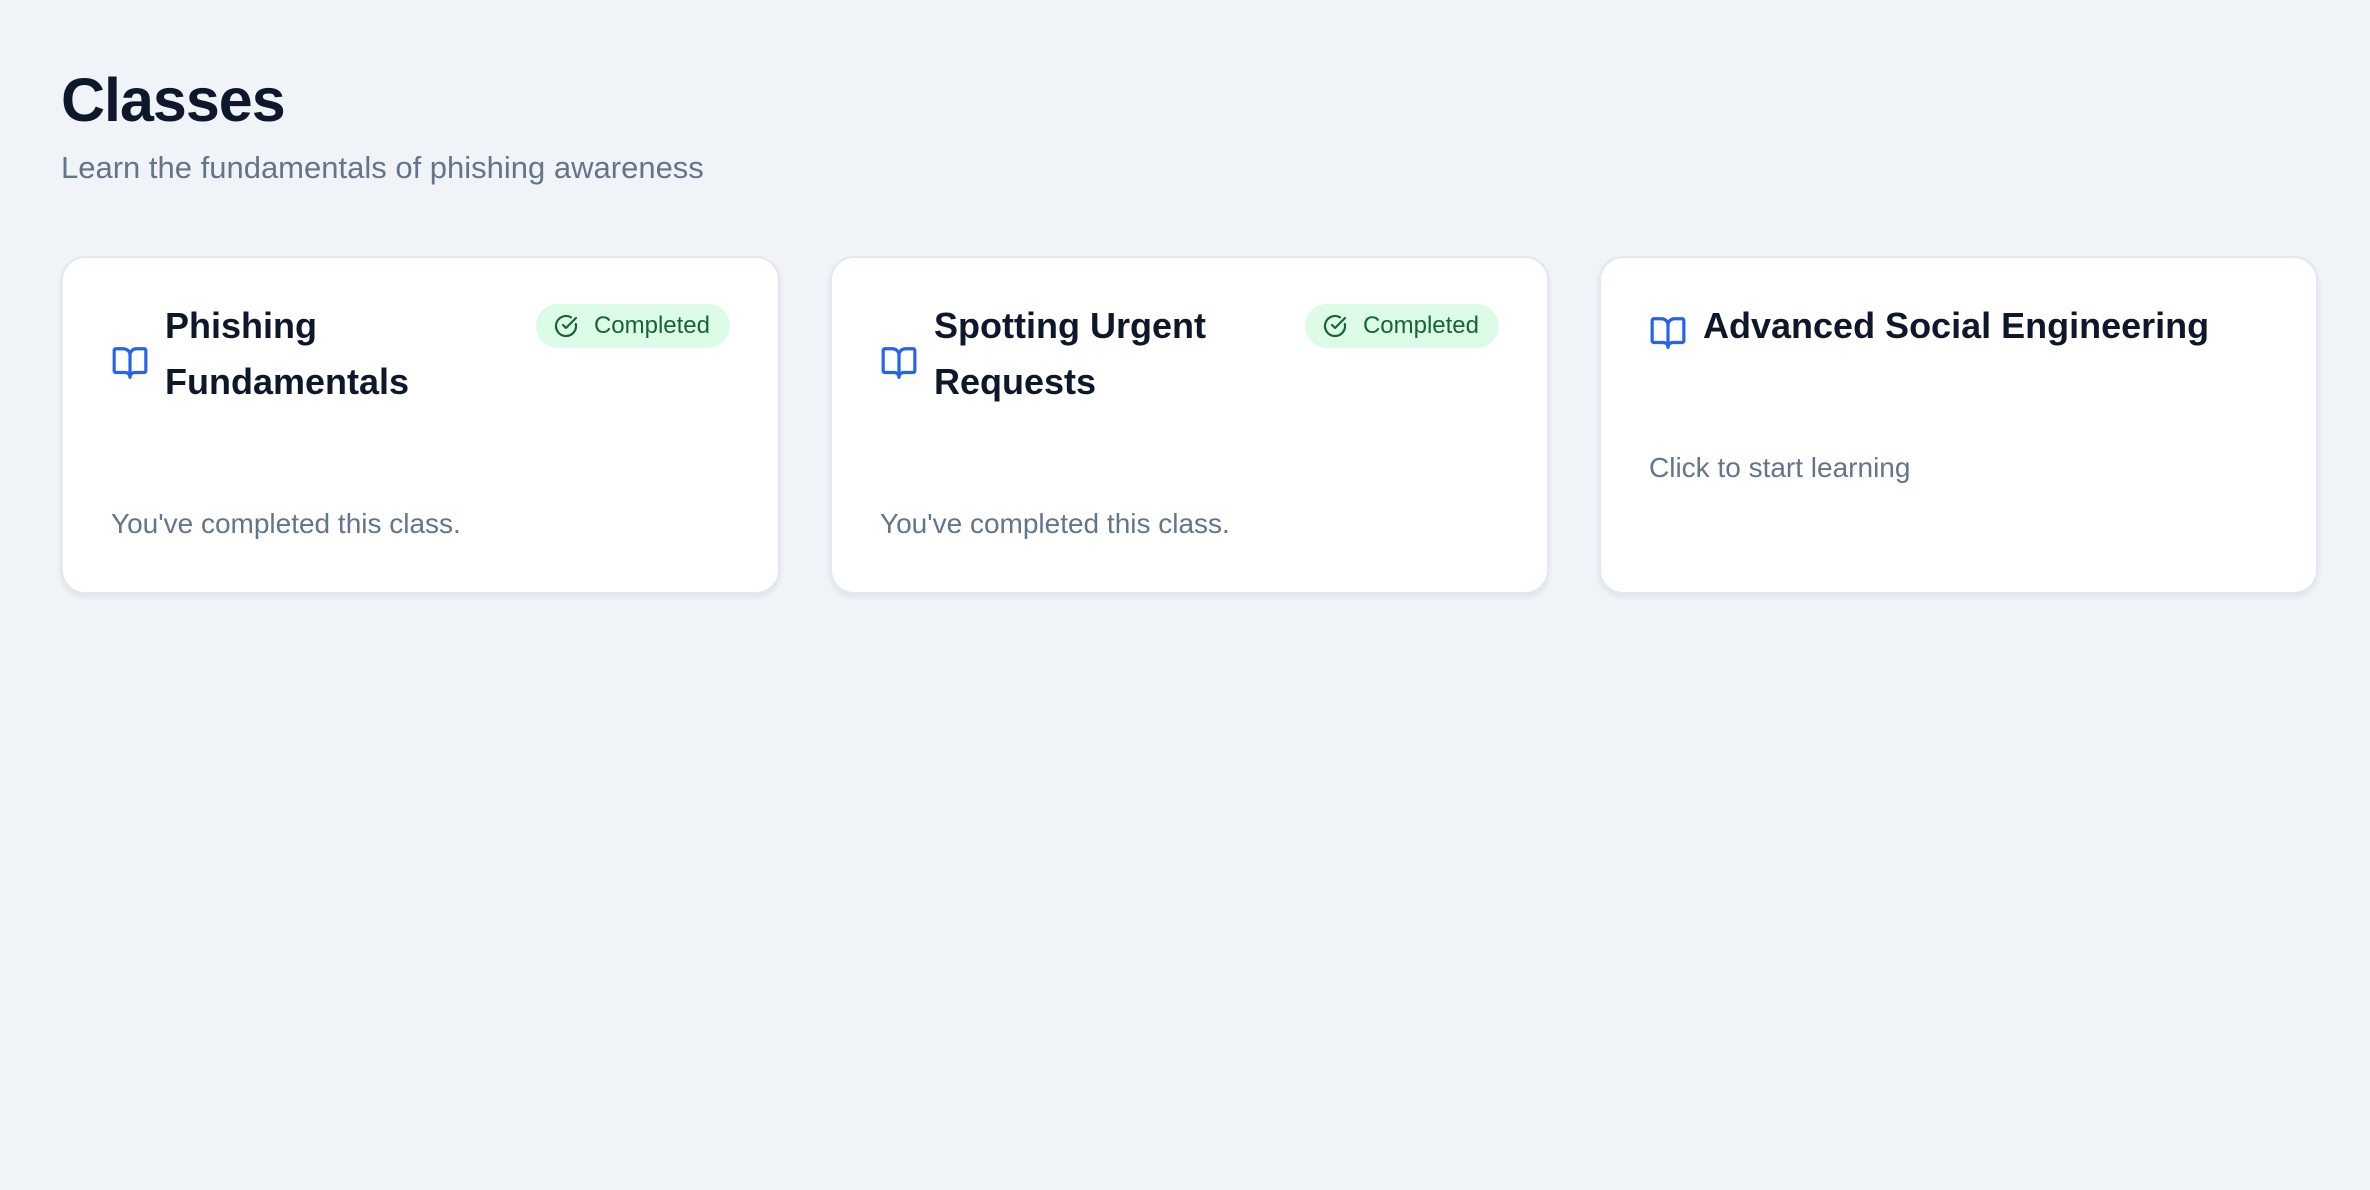 This screenshot has height=1190, width=2370. What do you see at coordinates (173, 100) in the screenshot?
I see `page-title: Classes` at bounding box center [173, 100].